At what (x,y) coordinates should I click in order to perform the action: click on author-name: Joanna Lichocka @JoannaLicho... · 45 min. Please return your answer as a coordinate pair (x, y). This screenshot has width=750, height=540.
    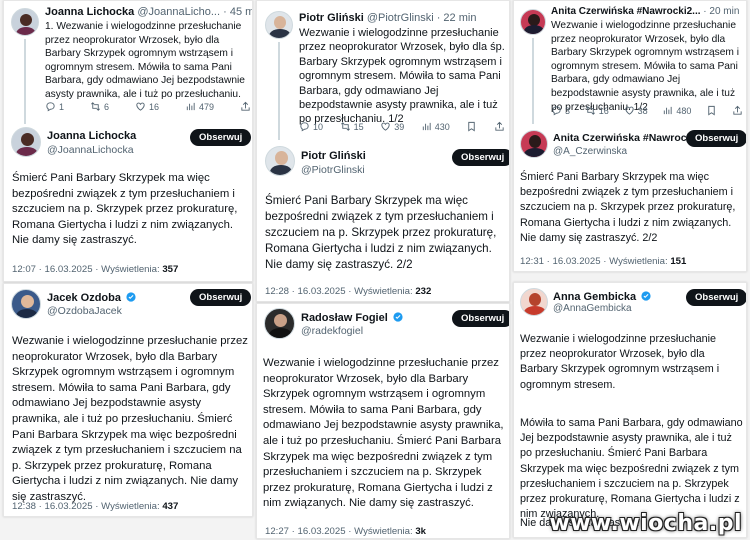
    Looking at the image, I should click on (149, 12).